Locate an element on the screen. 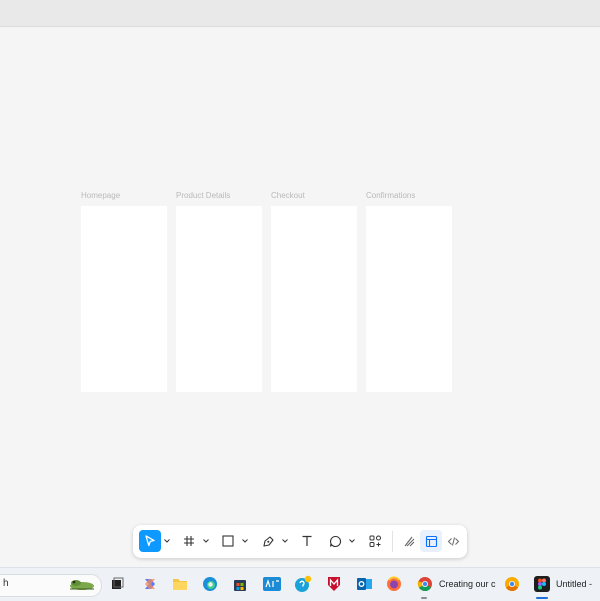 This screenshot has height=601, width=600. pen-tool-dropdown is located at coordinates (285, 541).